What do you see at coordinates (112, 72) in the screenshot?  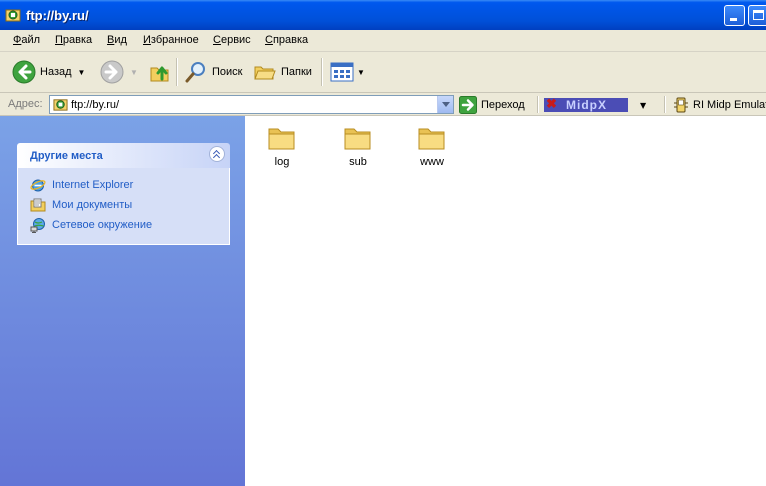 I see `forward-arrow-icon` at bounding box center [112, 72].